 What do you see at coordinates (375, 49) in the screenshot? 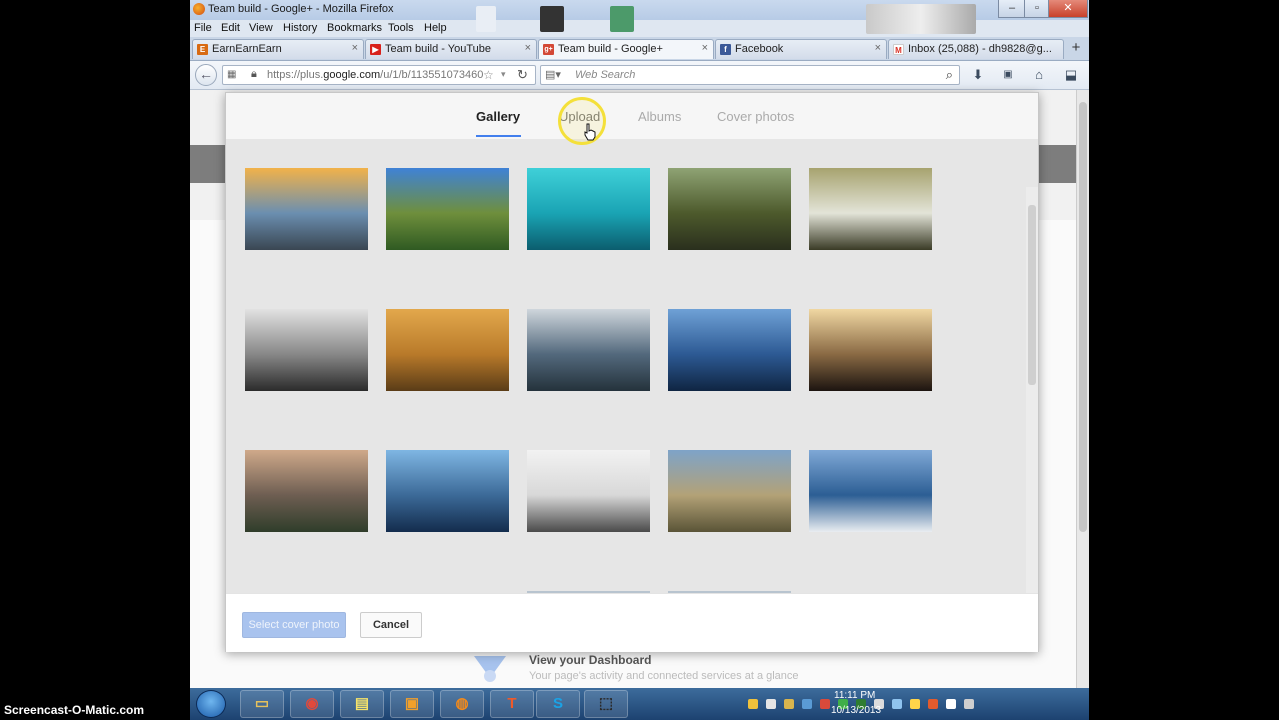
I see `youtube-favicon-icon: ▶` at bounding box center [375, 49].